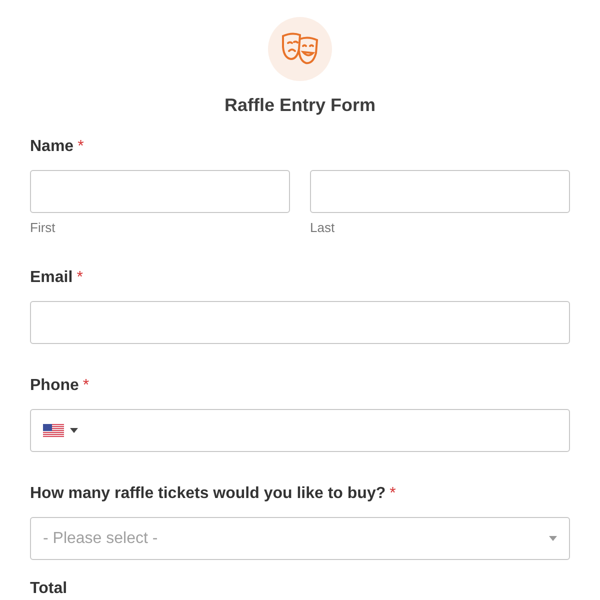 Image resolution: width=600 pixels, height=600 pixels. Describe the element at coordinates (53, 430) in the screenshot. I see `us-flag-icon` at that location.